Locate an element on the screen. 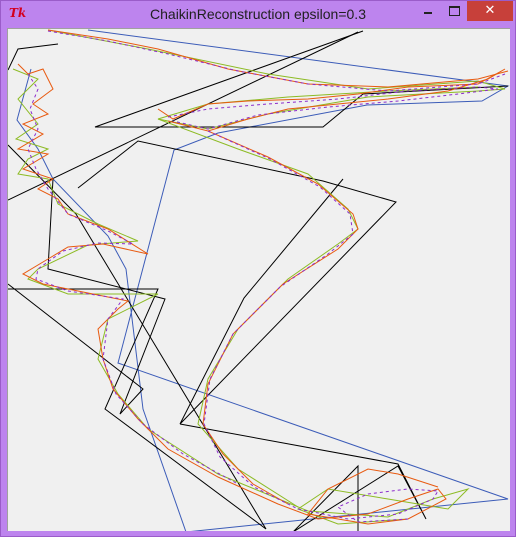 The width and height of the screenshot is (516, 537). close-button: ✕ is located at coordinates (490, 11).